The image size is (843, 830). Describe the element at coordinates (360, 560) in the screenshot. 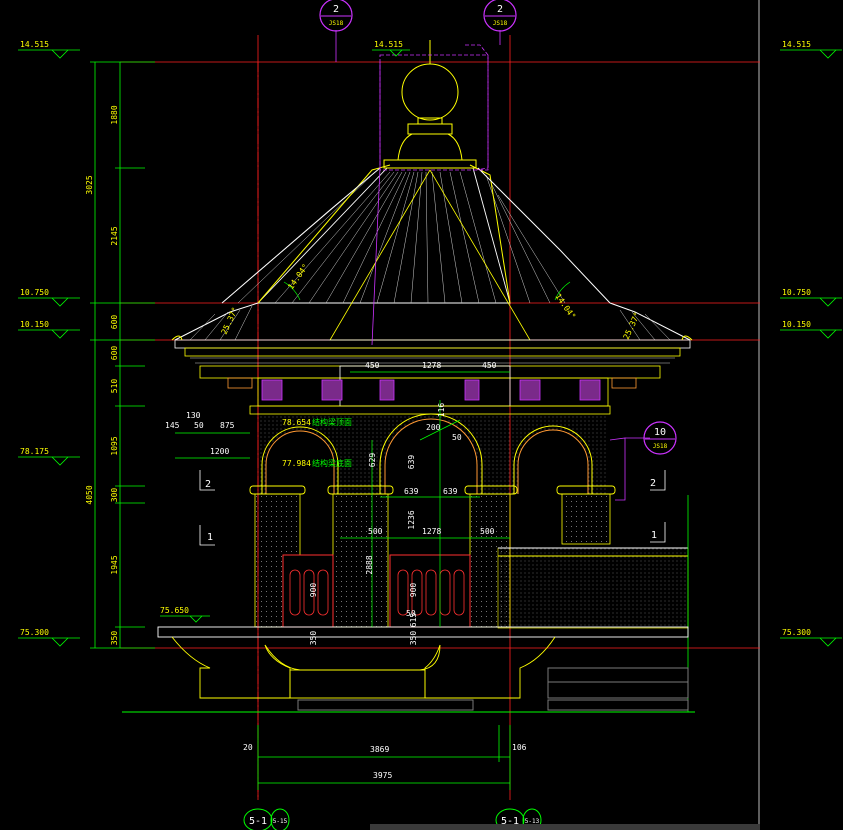

I see `pillar-mid-left` at that location.